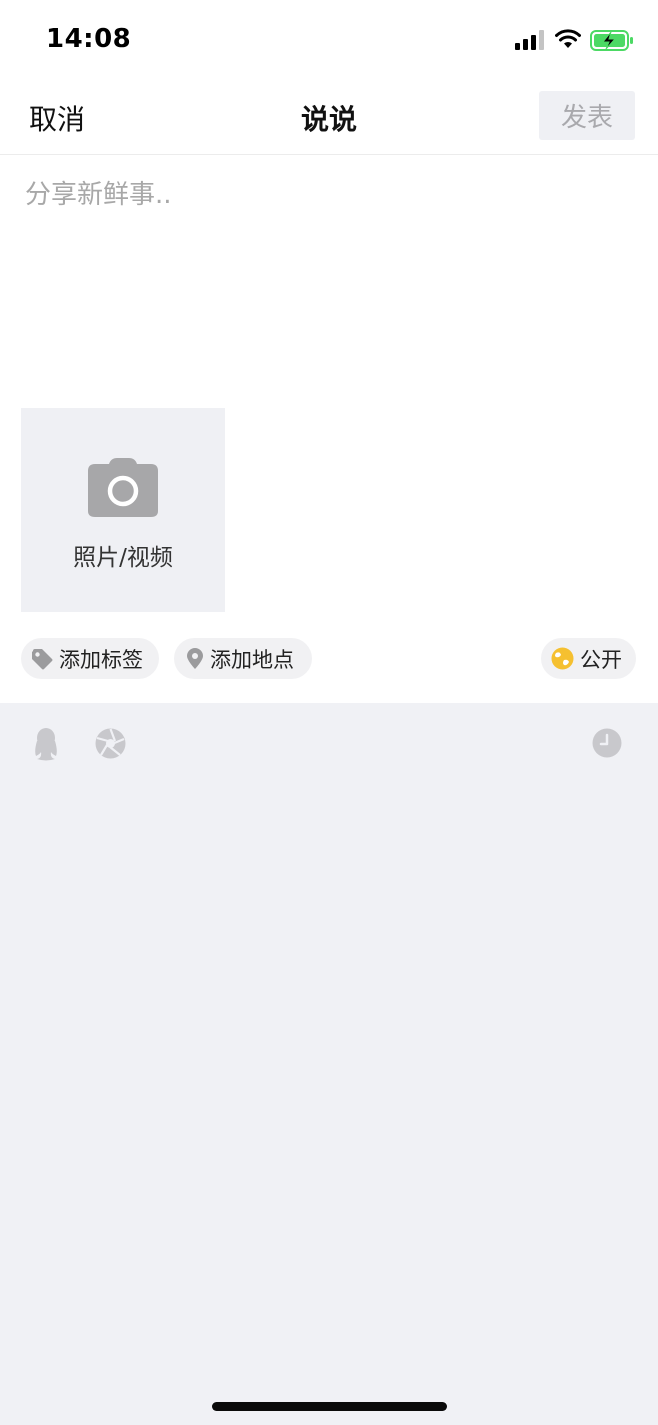  I want to click on add-tag-button: 添加标签, so click(90, 658).